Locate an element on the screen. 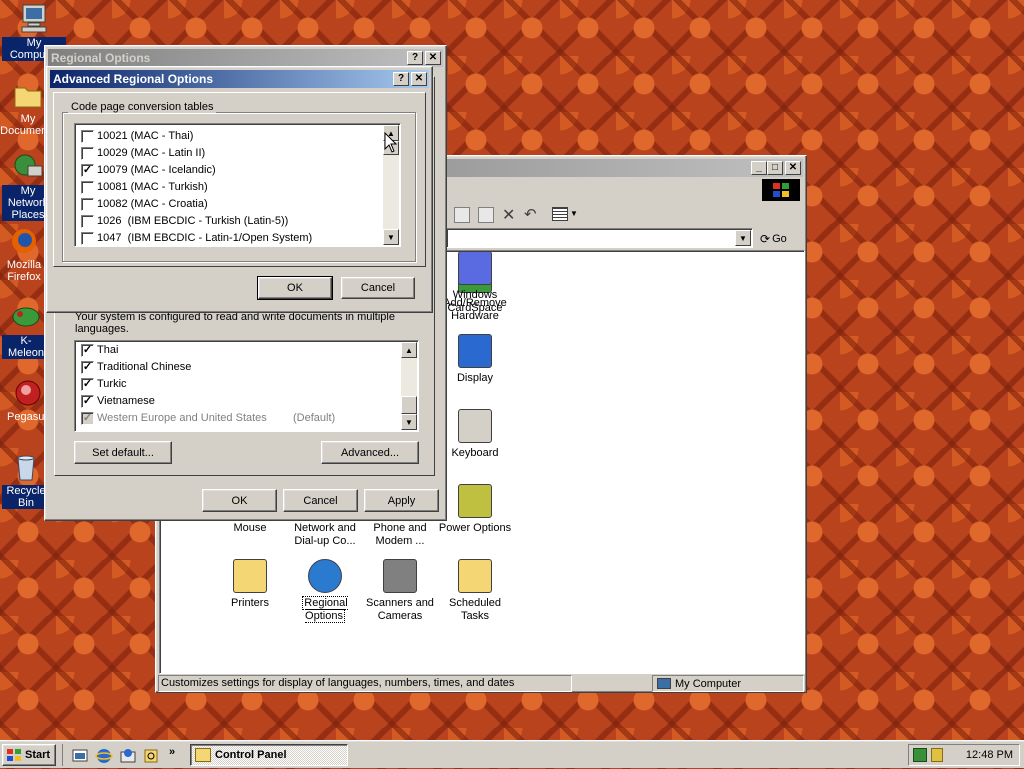 The width and height of the screenshot is (1024, 769). language-row: ✓ Traditional Chinese is located at coordinates (237, 367).